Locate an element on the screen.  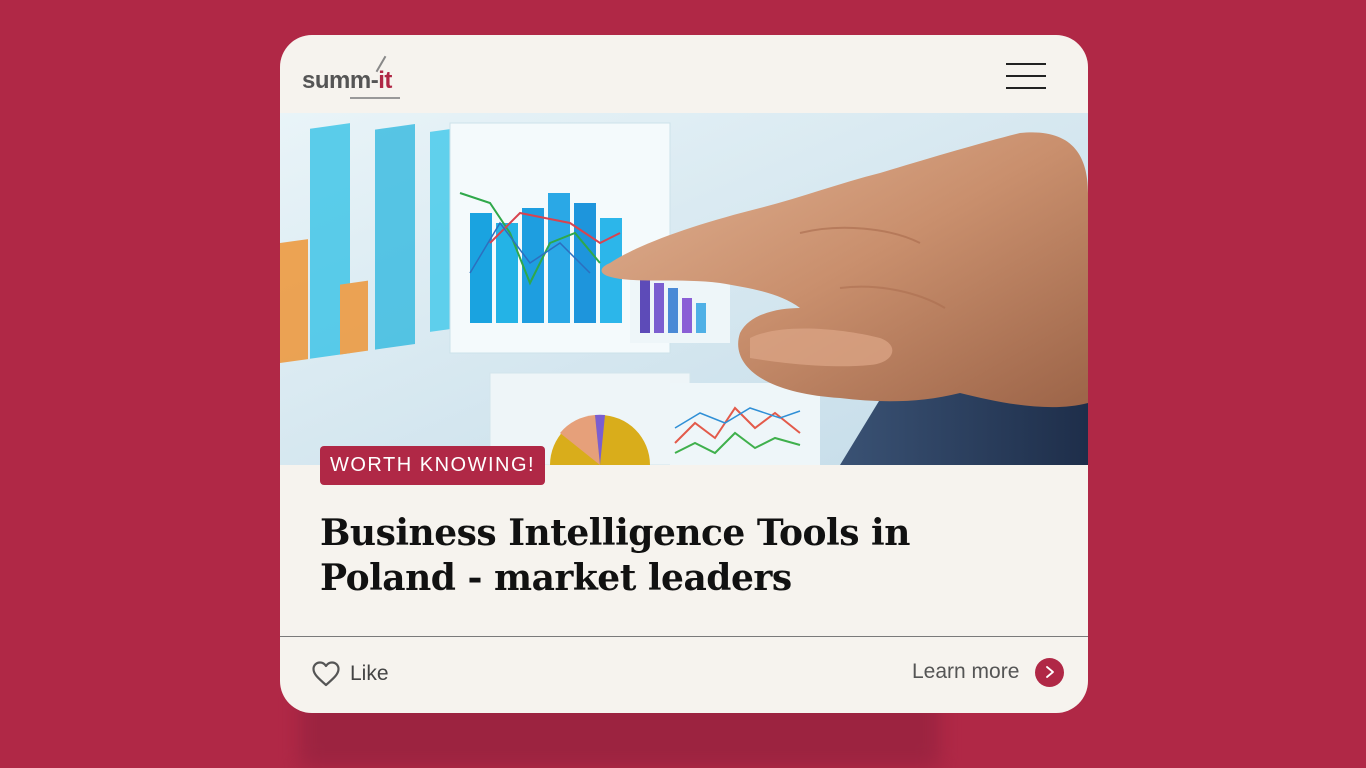
logo-underline is located at coordinates (375, 98).